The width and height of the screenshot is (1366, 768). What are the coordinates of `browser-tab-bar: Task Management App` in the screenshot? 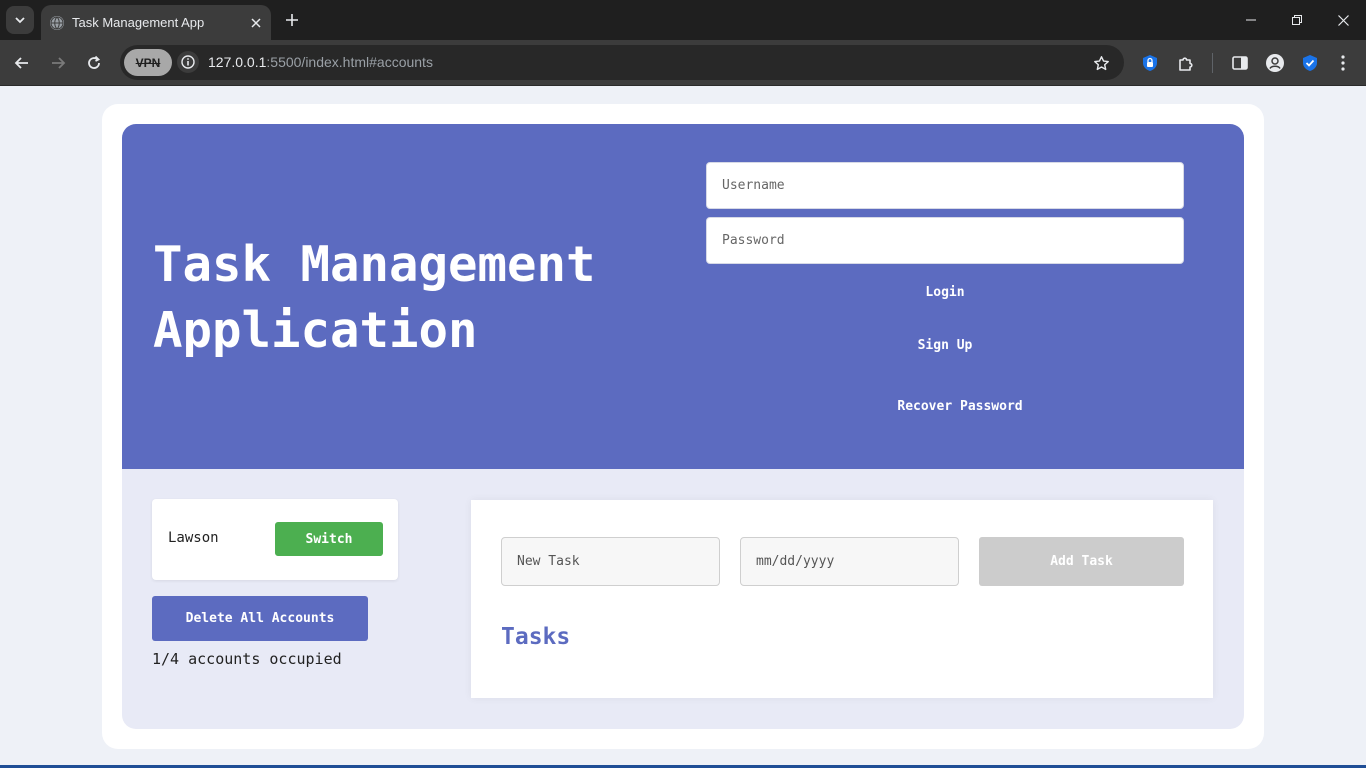 It's located at (683, 20).